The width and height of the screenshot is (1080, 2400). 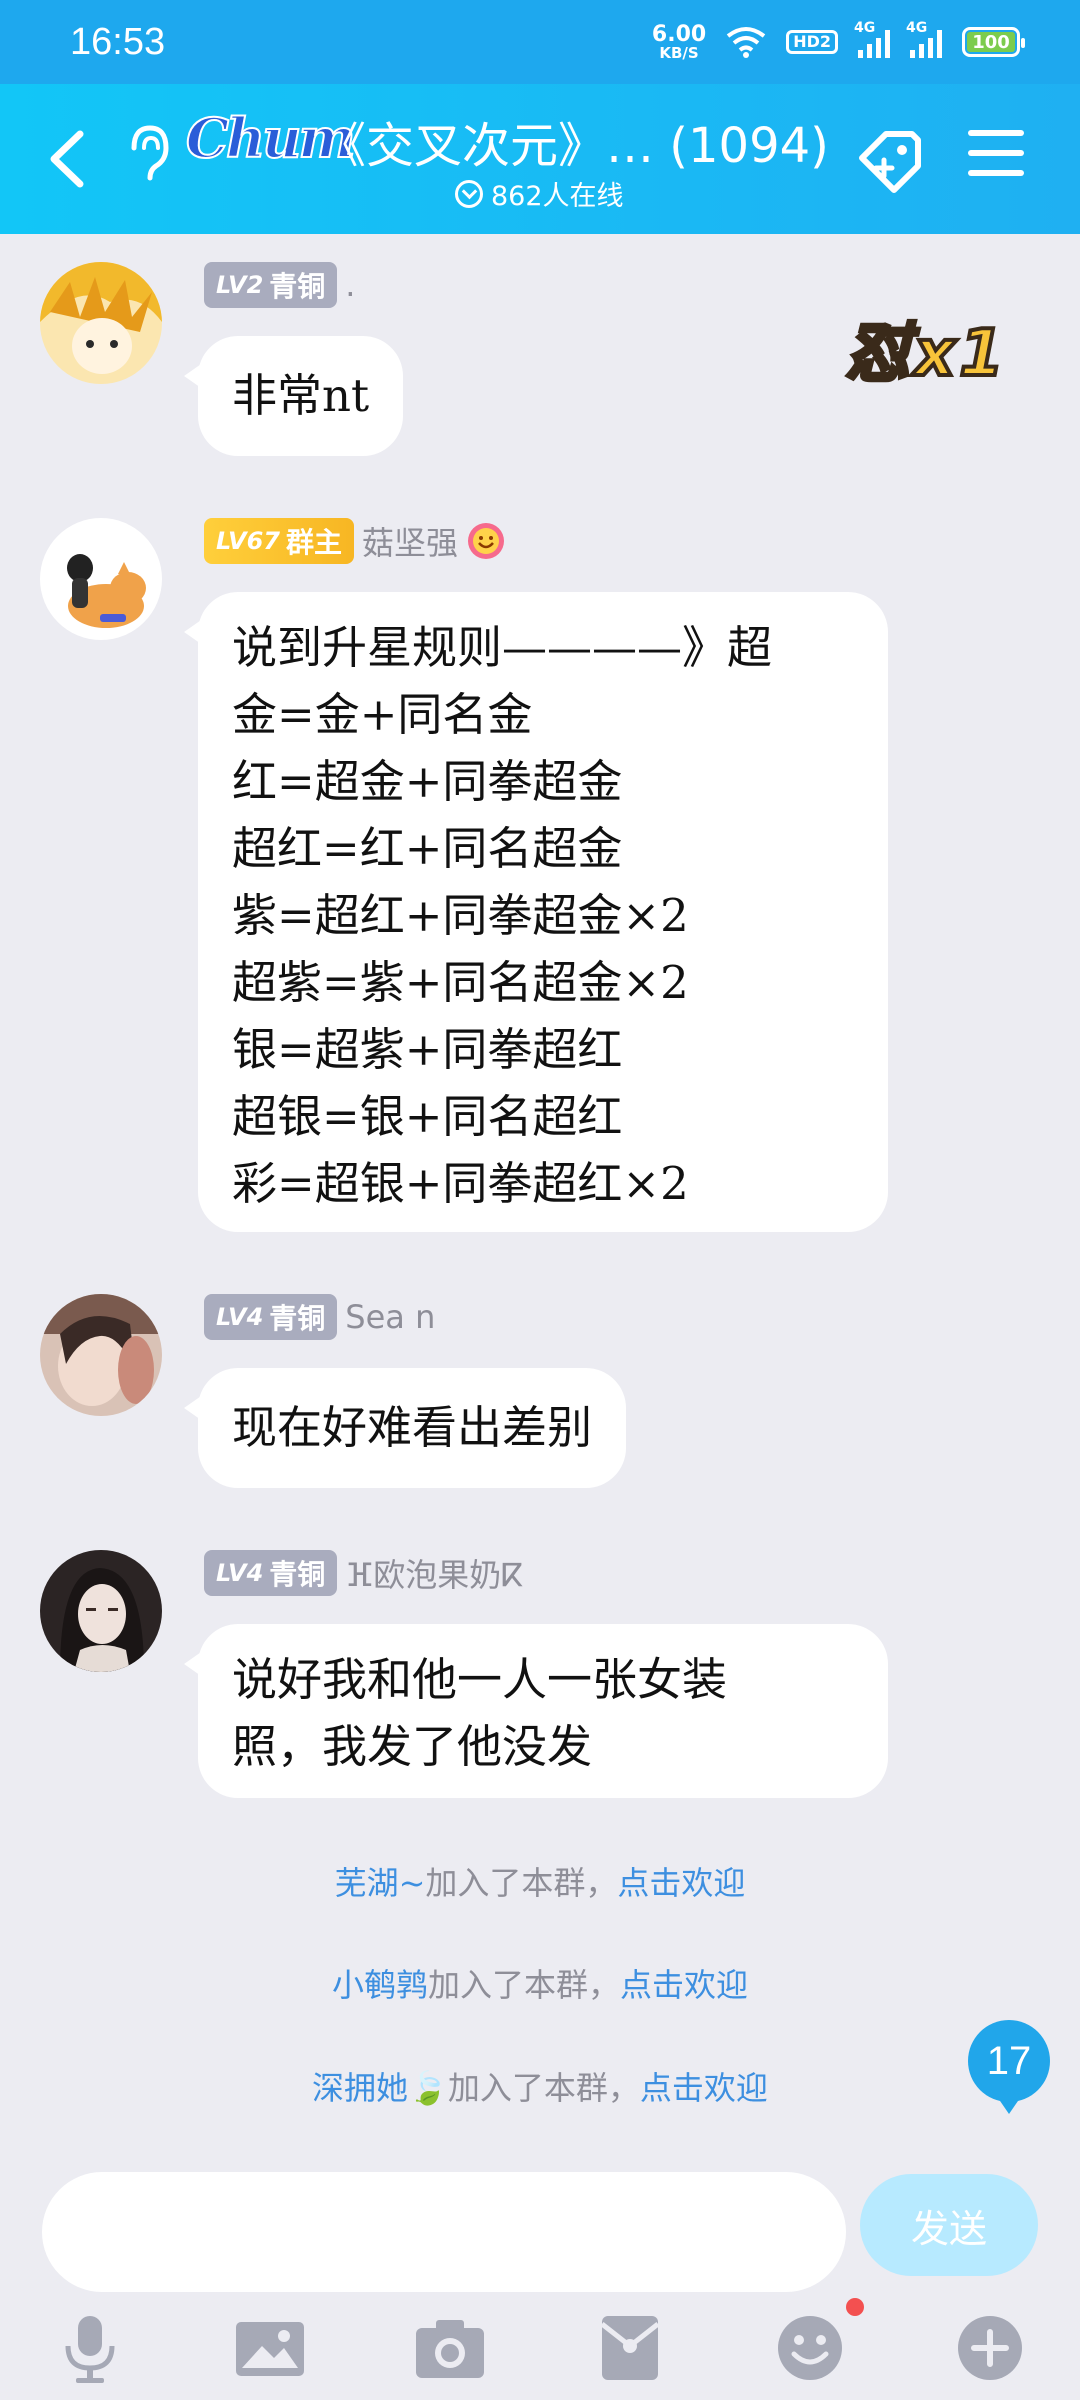 What do you see at coordinates (924, 39) in the screenshot?
I see `signal-icon-2: 4G` at bounding box center [924, 39].